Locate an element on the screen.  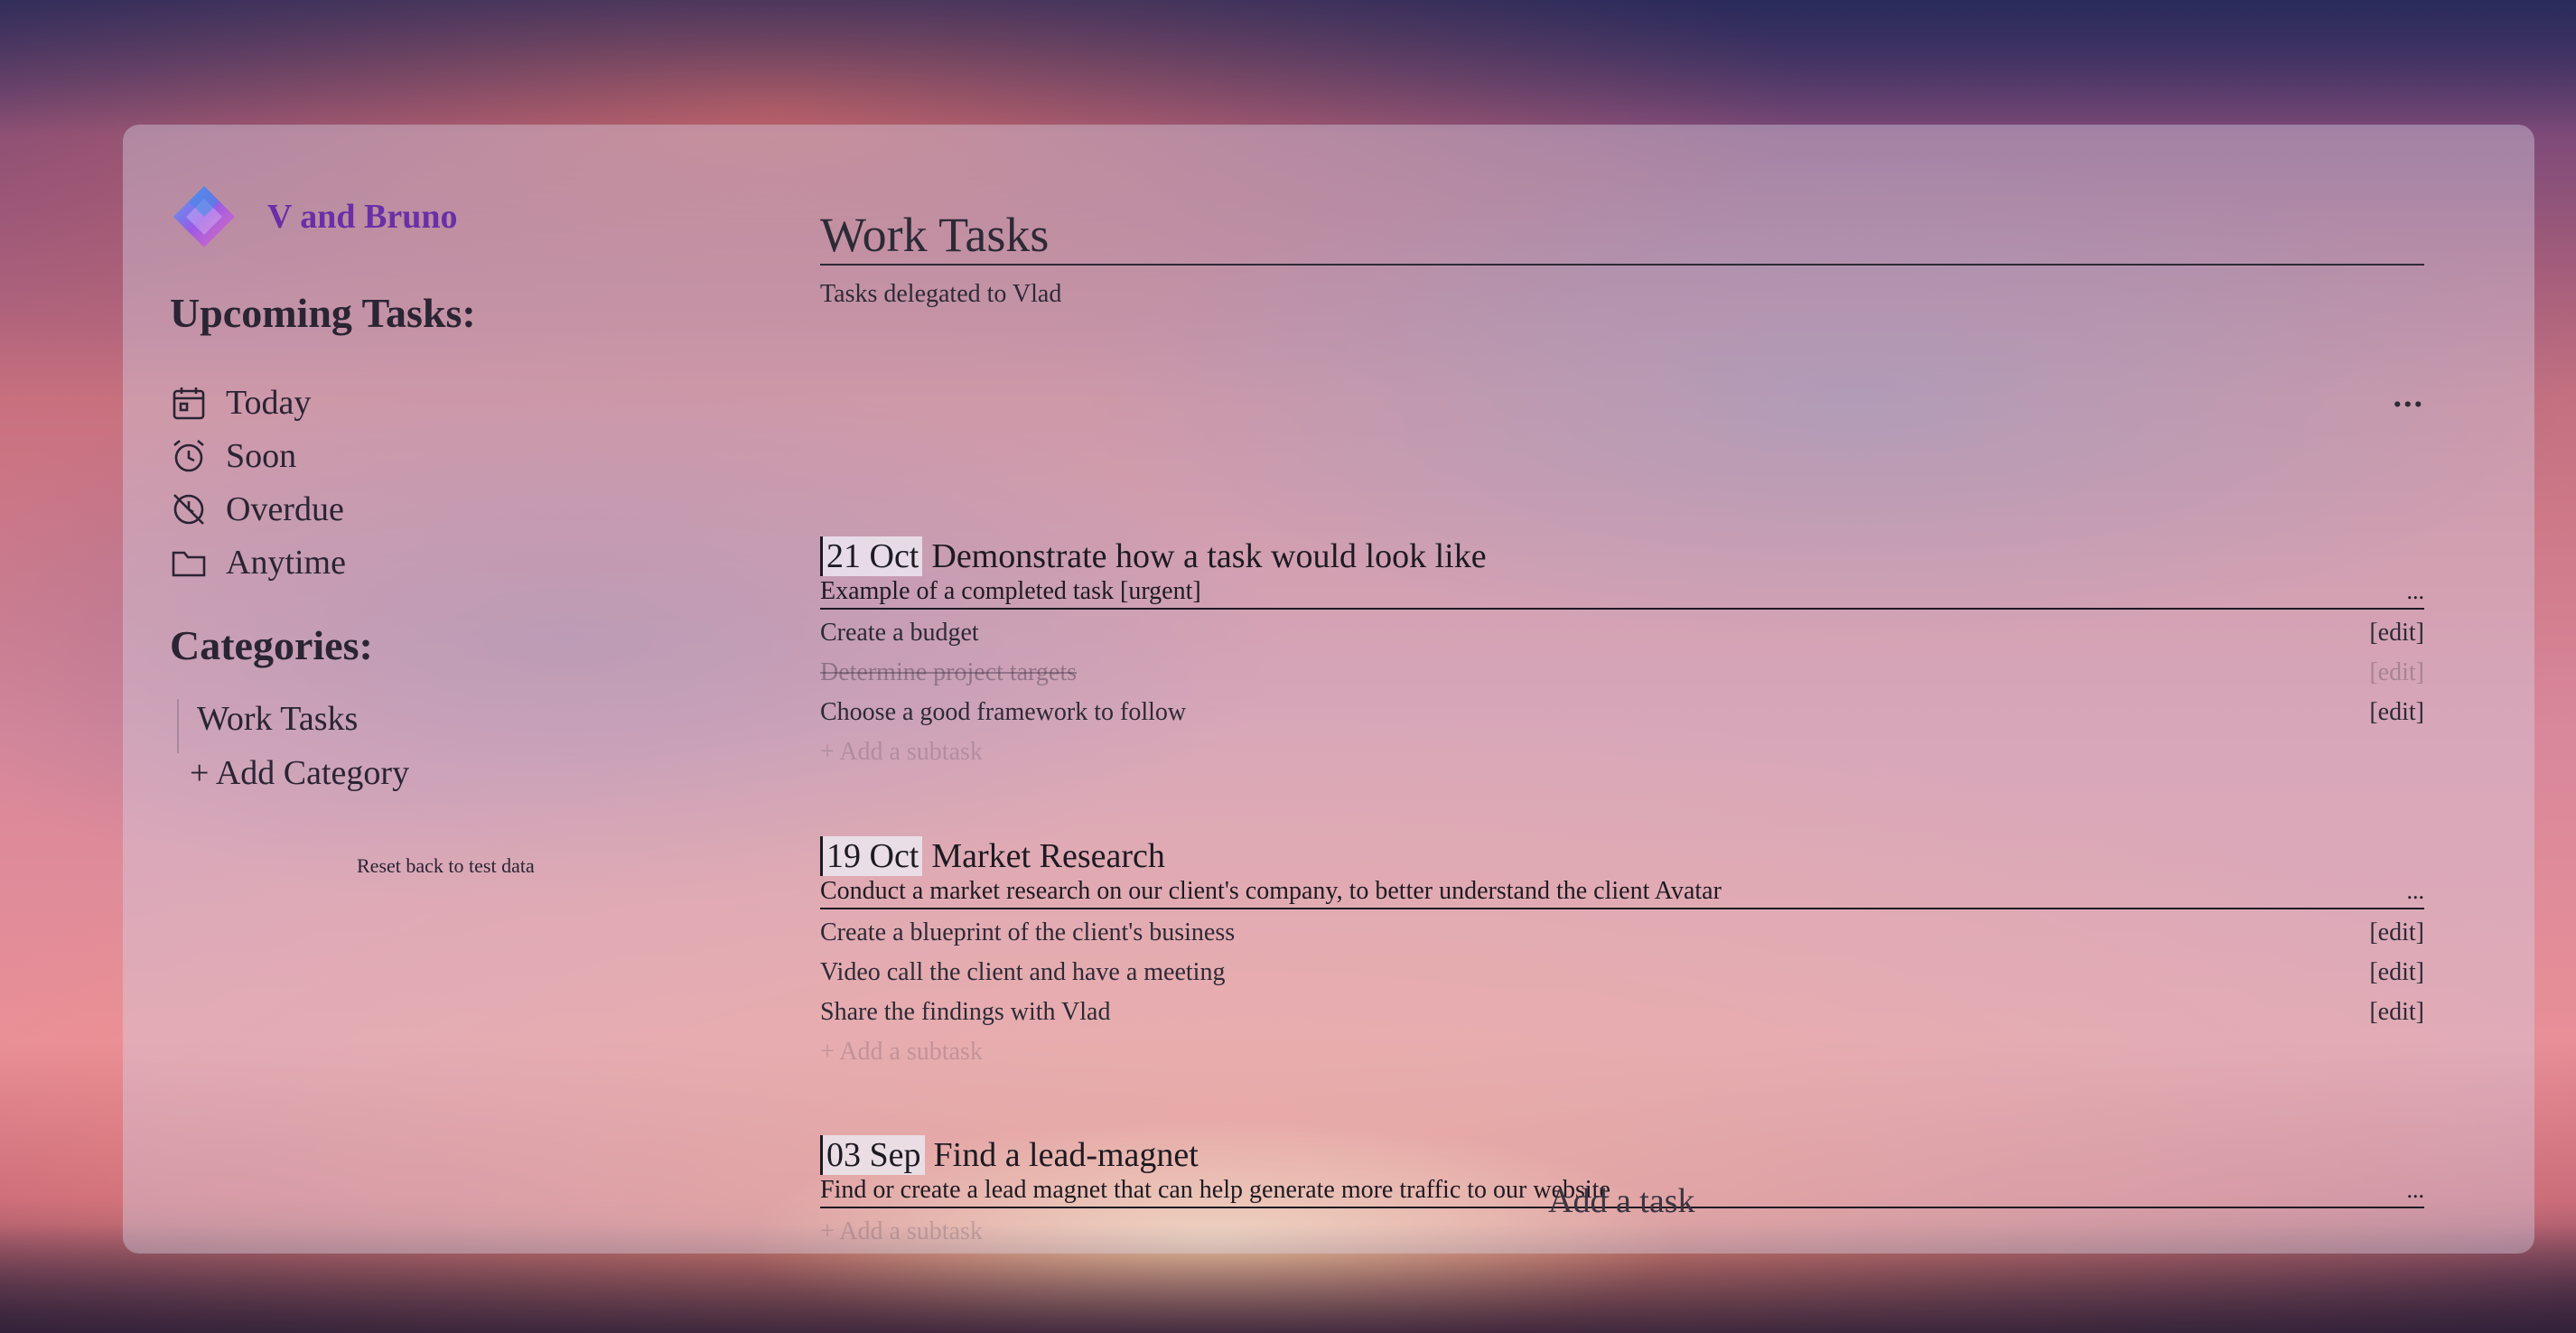
upcoming-item-today: Today is located at coordinates (258, 402).